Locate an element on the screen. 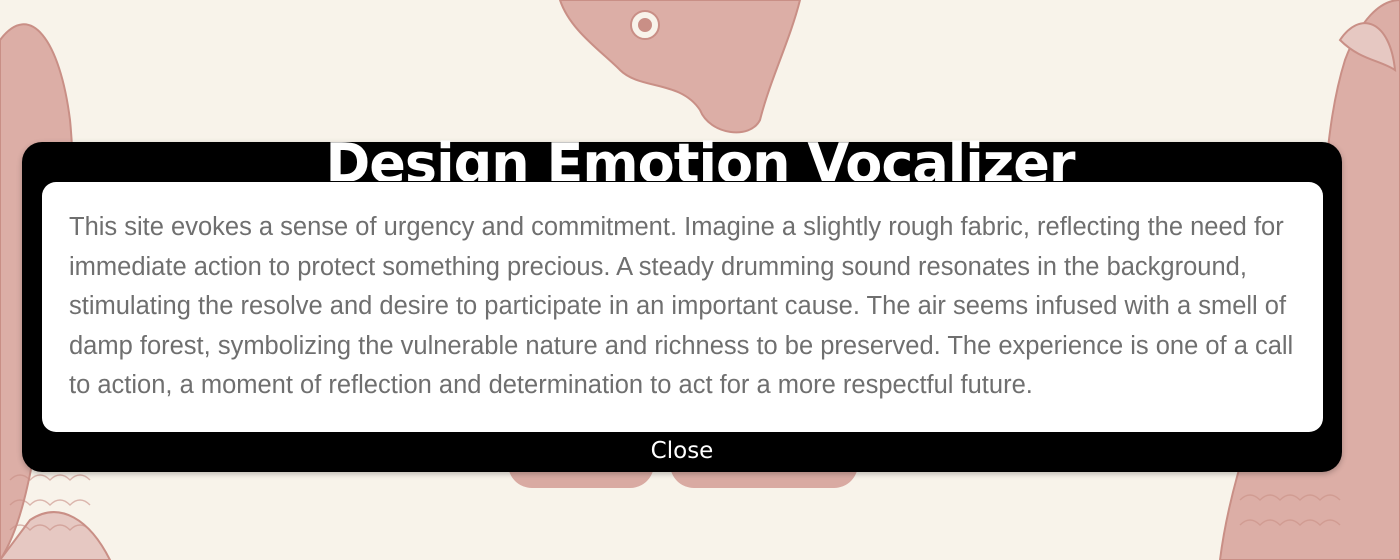 Image resolution: width=1400 pixels, height=560 pixels. top-fish-illustration is located at coordinates (680, 67).